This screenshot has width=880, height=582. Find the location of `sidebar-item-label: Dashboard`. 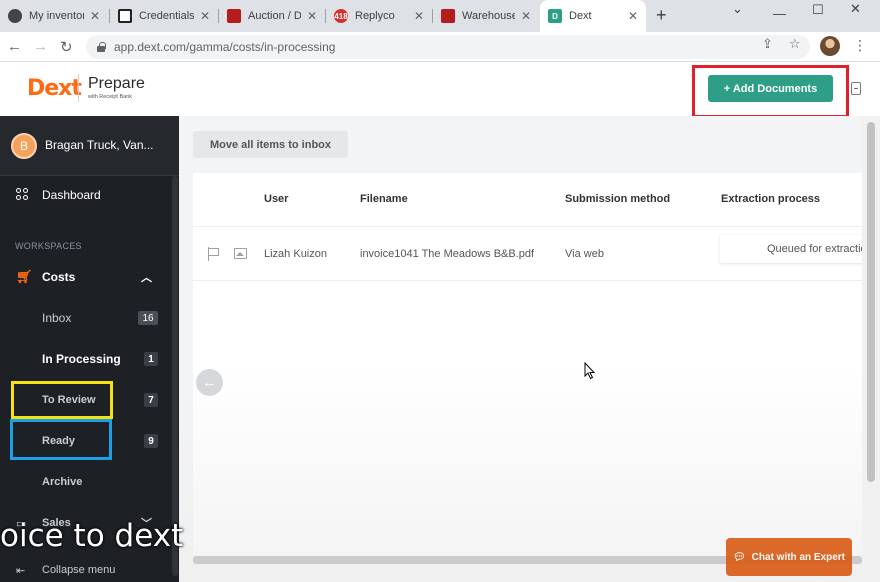

sidebar-item-label: Dashboard is located at coordinates (71, 195).